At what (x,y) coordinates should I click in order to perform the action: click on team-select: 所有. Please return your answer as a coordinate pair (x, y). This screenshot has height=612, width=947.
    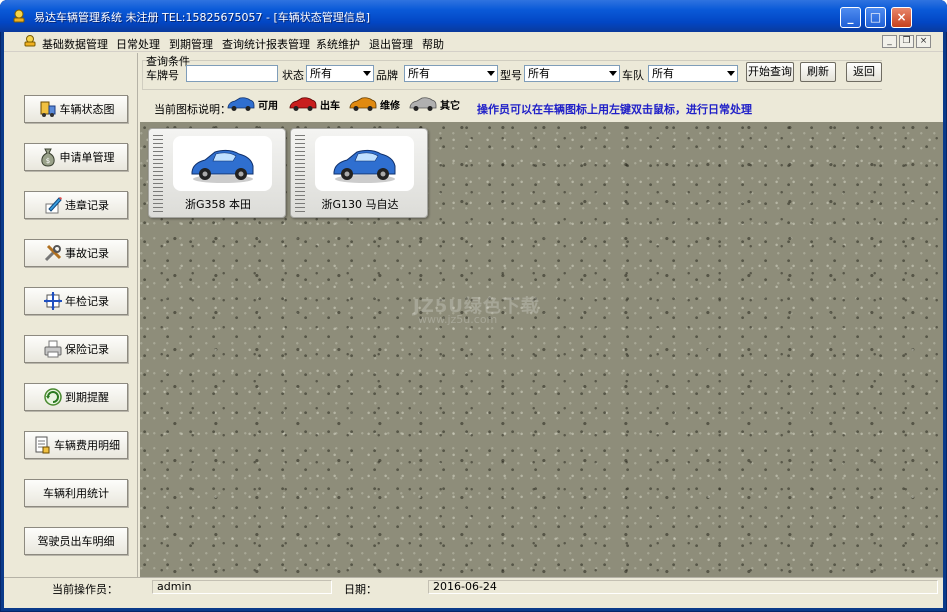
    Looking at the image, I should click on (693, 73).